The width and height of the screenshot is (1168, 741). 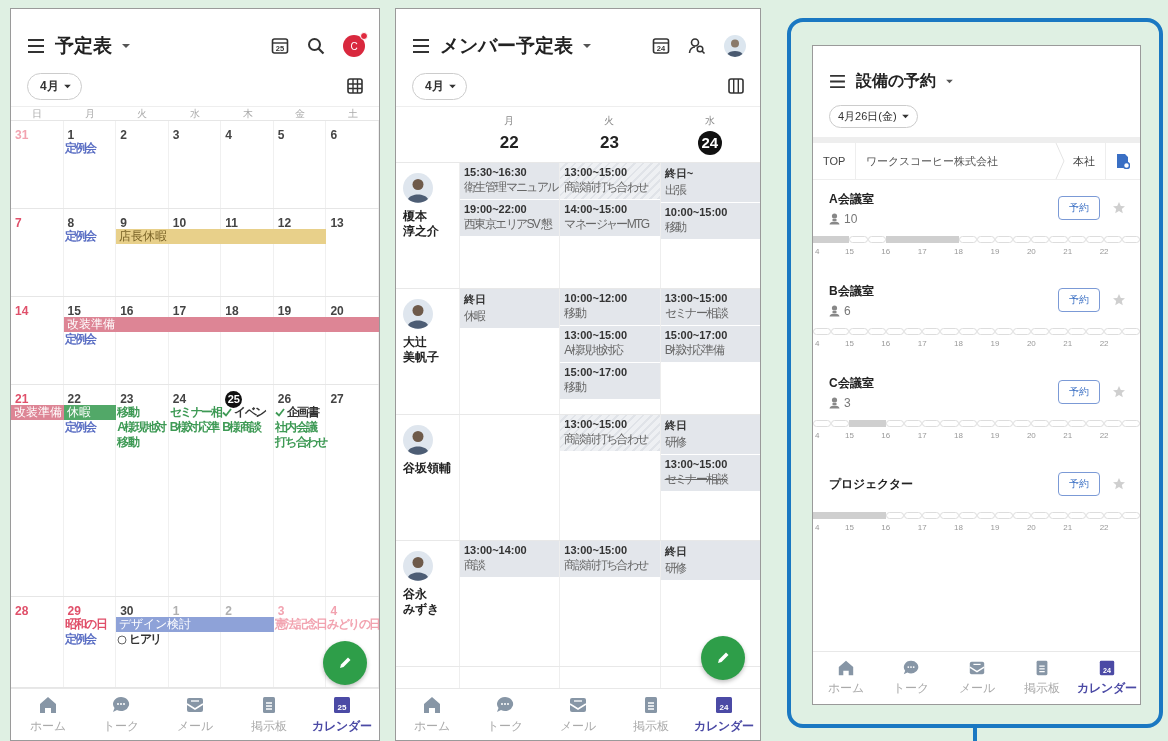 What do you see at coordinates (337, 399) in the screenshot?
I see `day-number: 27` at bounding box center [337, 399].